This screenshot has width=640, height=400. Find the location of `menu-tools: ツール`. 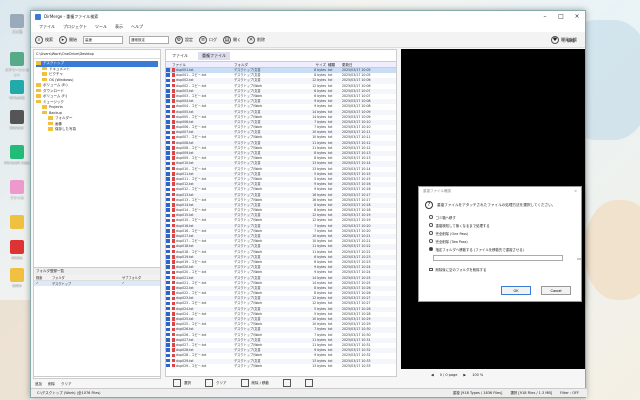

menu-tools: ツール is located at coordinates (101, 27).